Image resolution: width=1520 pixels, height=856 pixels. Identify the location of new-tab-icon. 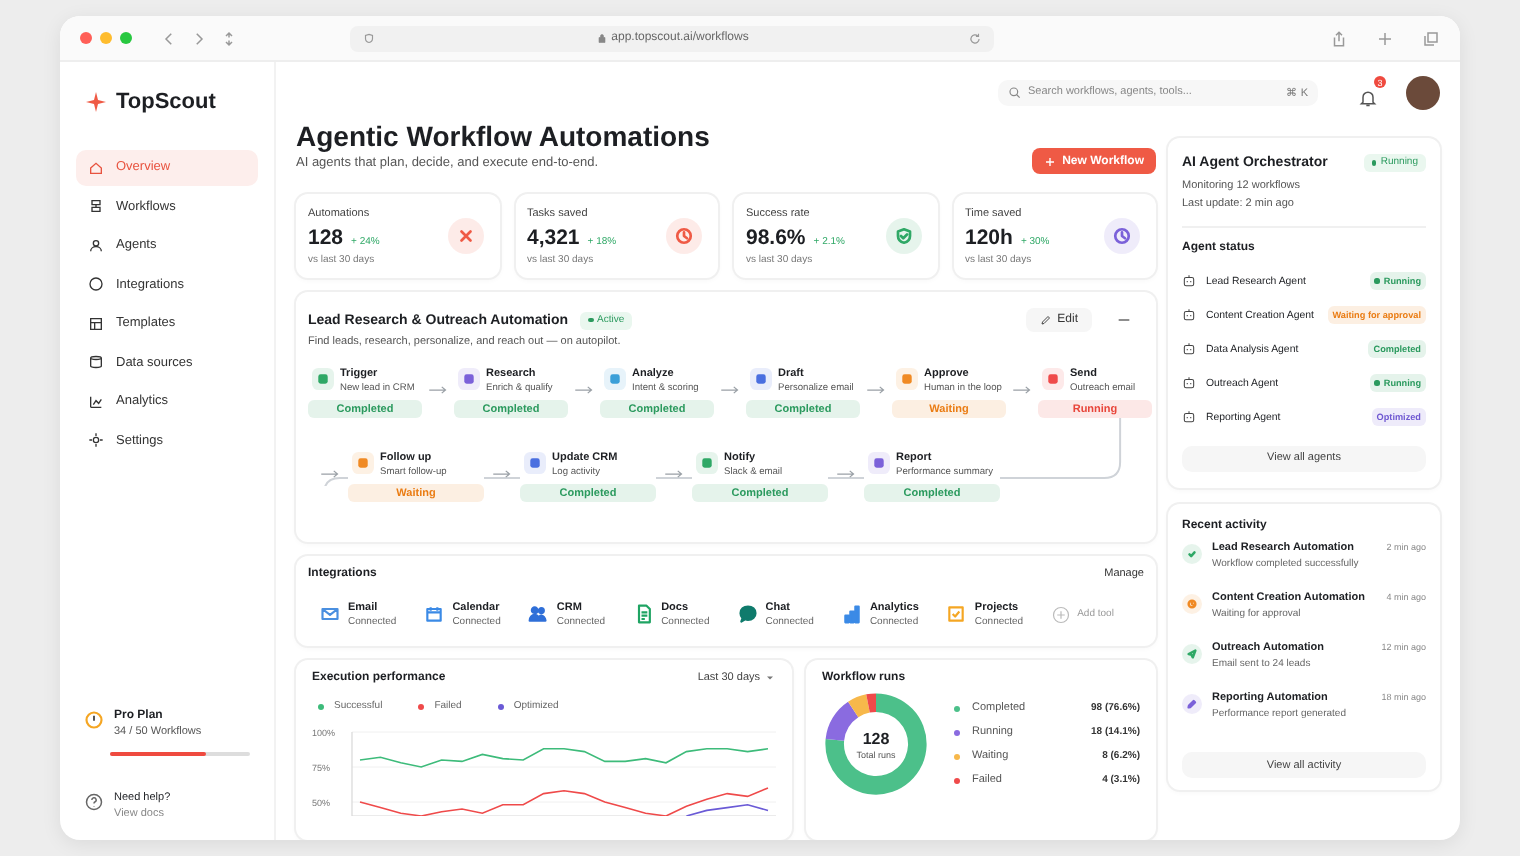
(1385, 38).